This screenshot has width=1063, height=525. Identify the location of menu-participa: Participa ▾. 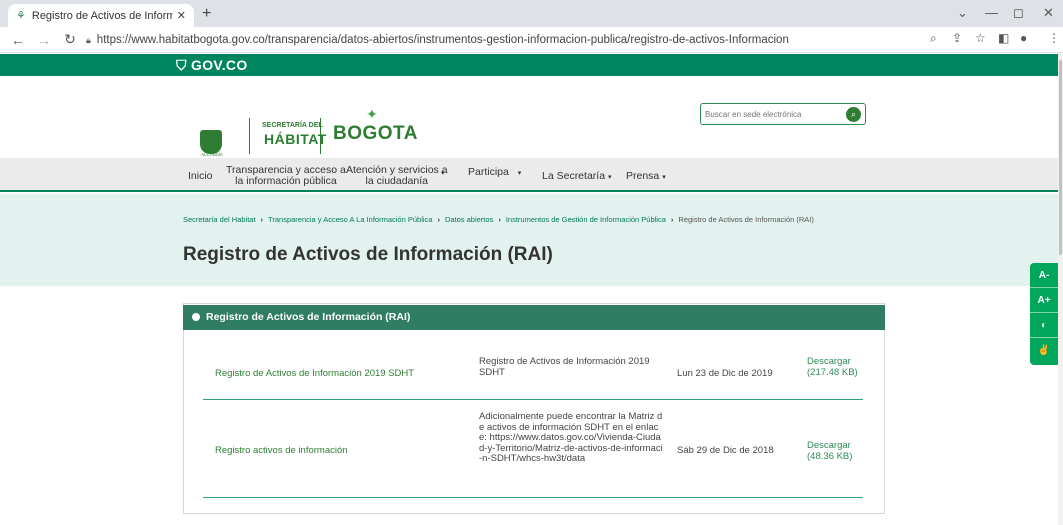
(494, 173).